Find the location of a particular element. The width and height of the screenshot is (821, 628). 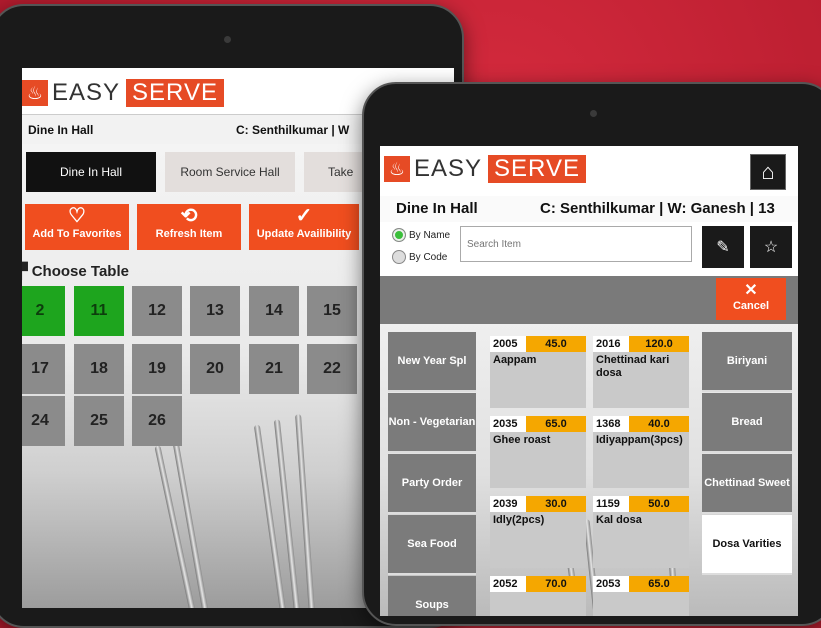

table-number: 19 is located at coordinates (157, 368).